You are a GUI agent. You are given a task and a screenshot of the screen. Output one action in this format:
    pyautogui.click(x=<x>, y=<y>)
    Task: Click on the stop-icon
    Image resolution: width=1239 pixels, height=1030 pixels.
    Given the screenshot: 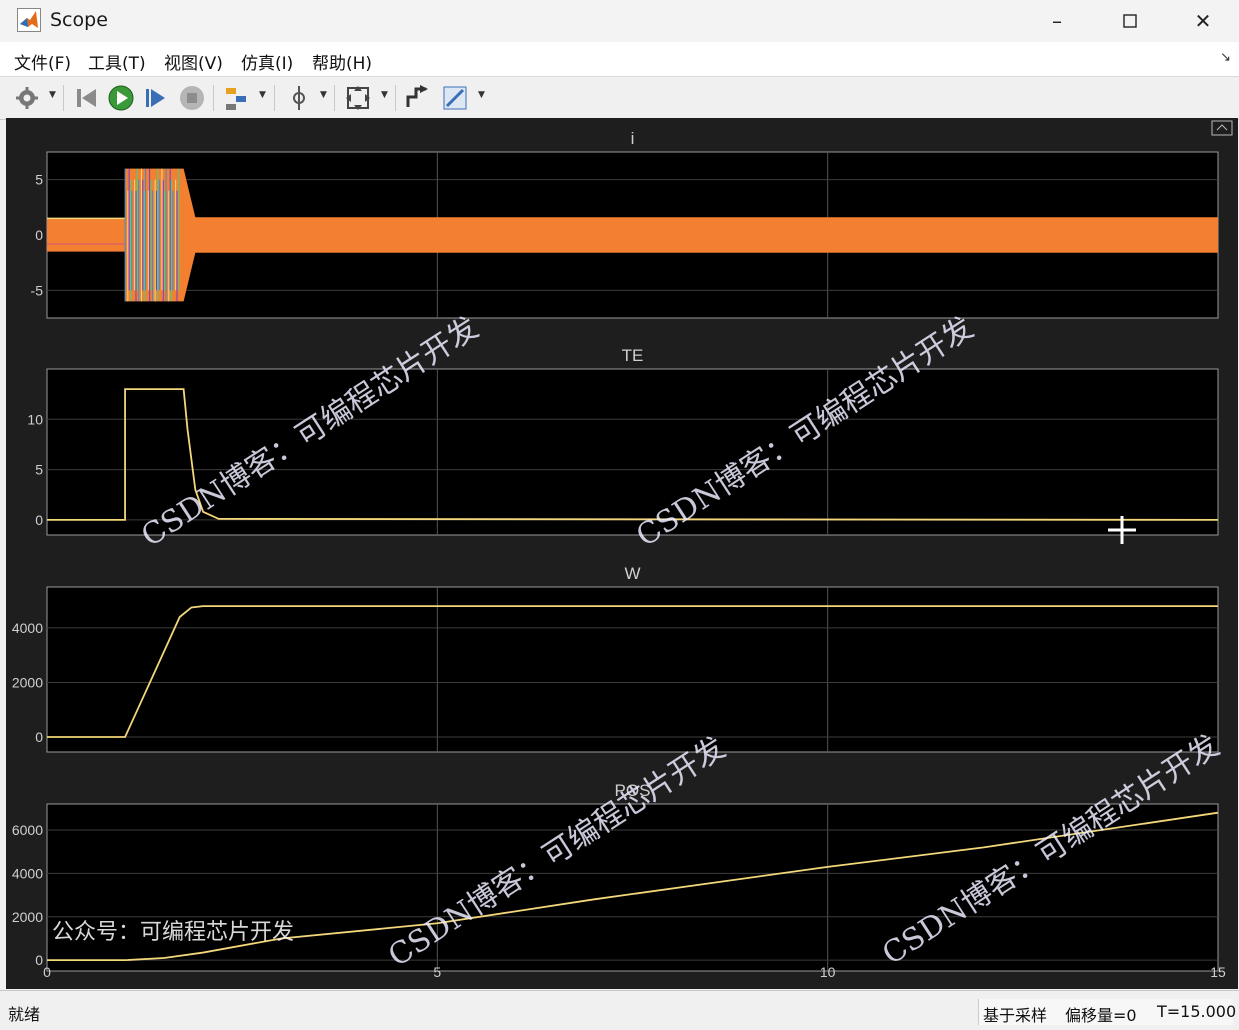 What is the action you would take?
    pyautogui.click(x=192, y=98)
    